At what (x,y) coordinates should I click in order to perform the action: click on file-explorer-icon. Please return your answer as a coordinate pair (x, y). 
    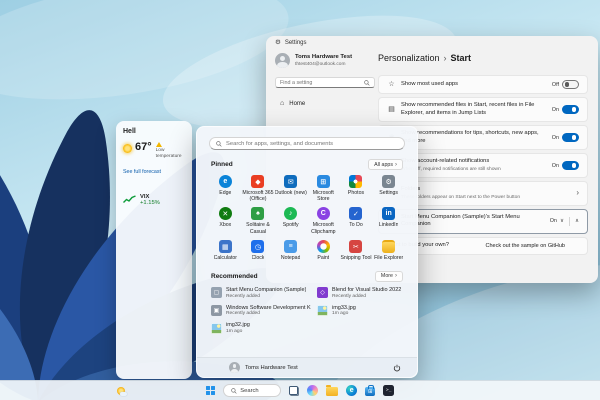
    Looking at the image, I should click on (389, 247).